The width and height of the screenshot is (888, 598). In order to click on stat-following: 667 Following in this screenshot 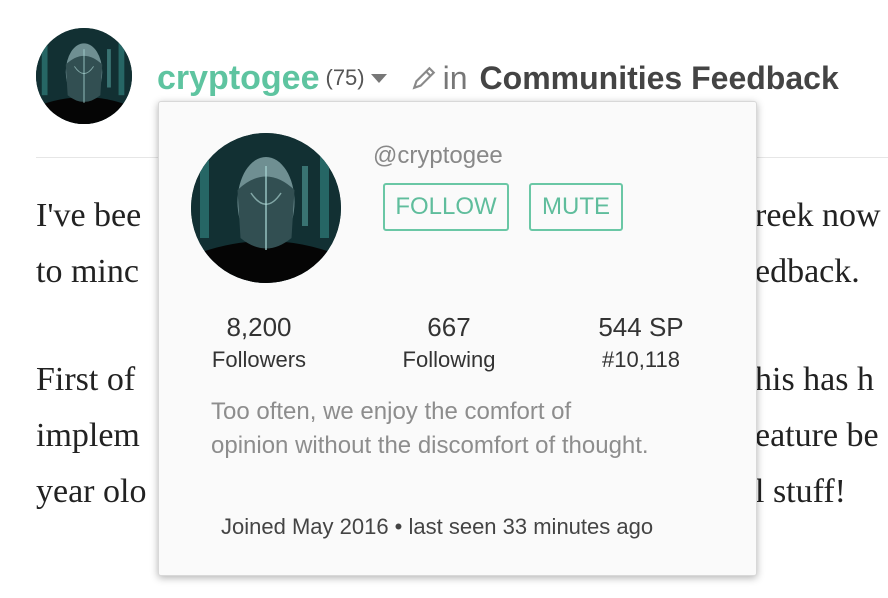, I will do `click(449, 343)`.